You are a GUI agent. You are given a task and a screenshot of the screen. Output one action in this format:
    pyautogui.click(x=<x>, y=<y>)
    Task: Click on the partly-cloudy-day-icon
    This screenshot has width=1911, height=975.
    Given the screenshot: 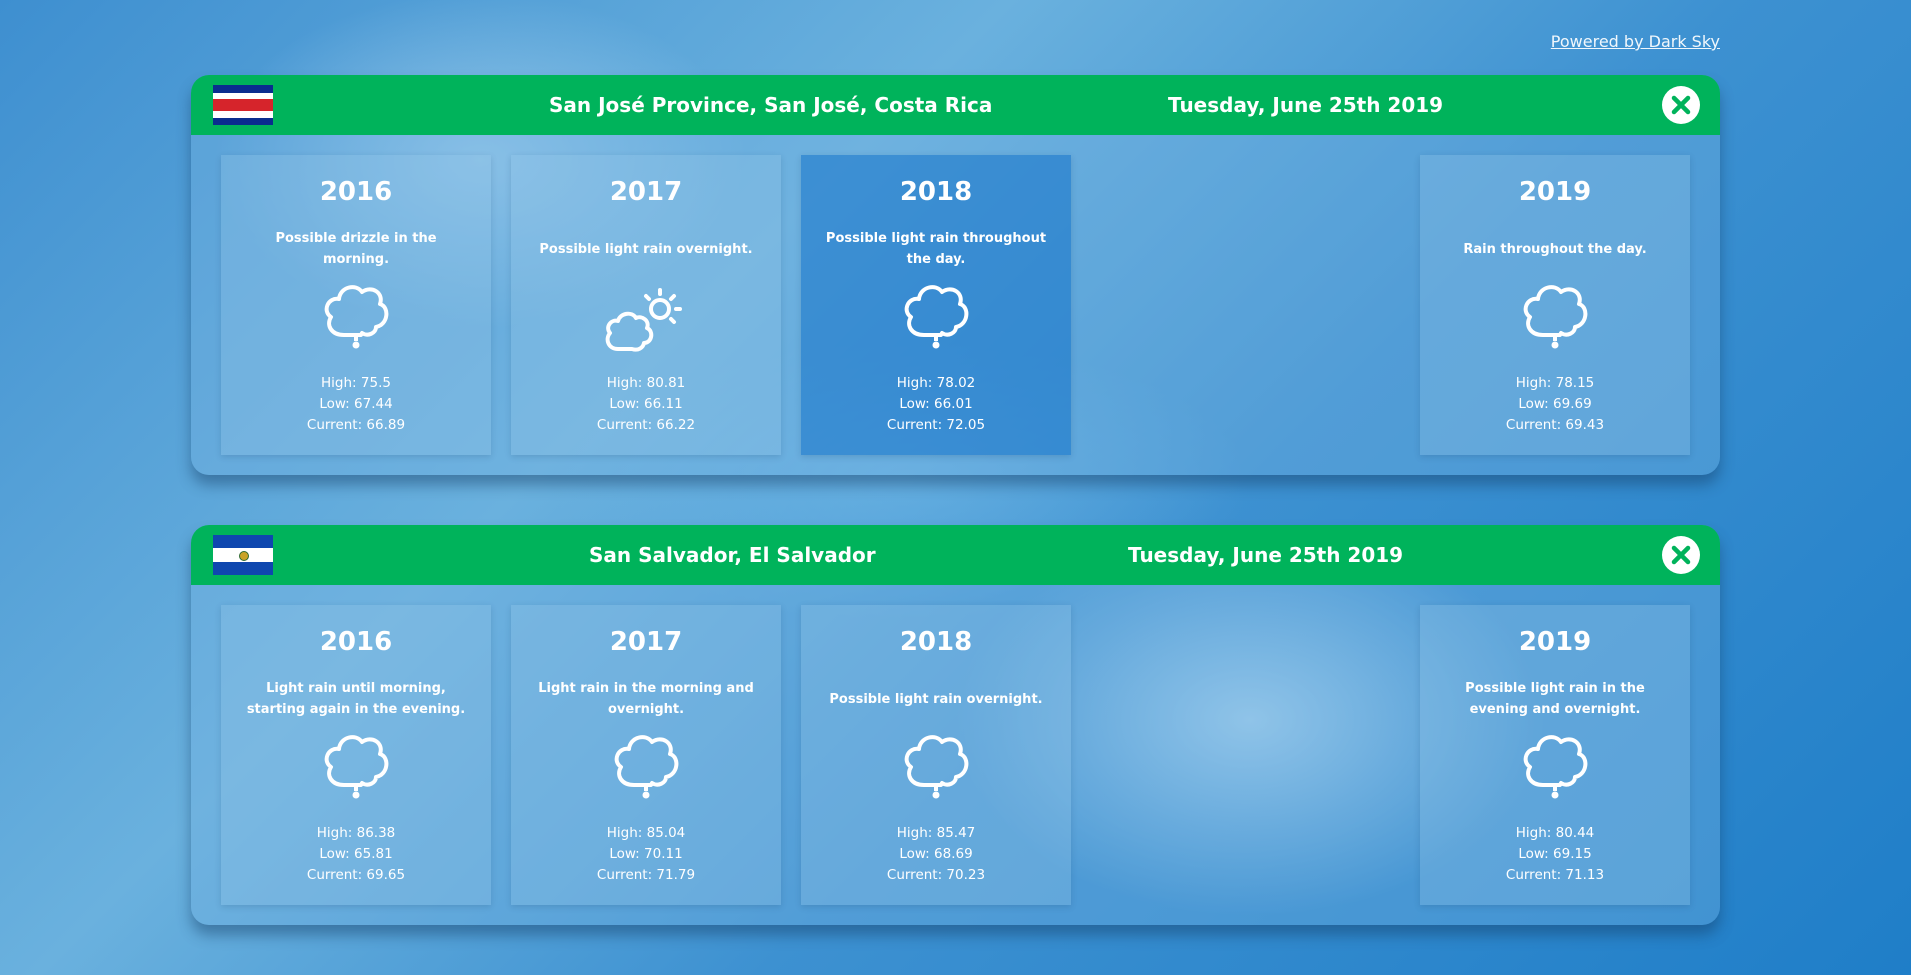 What is the action you would take?
    pyautogui.click(x=643, y=320)
    